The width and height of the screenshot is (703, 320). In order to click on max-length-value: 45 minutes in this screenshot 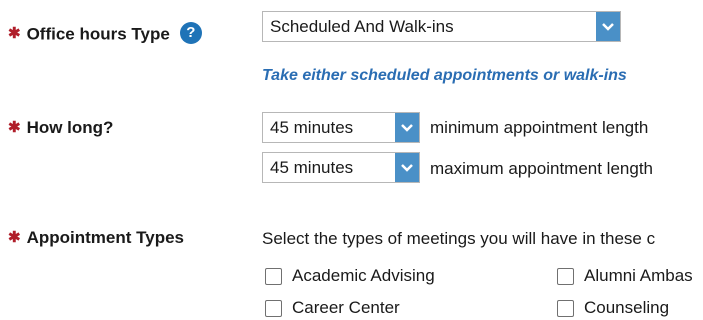, I will do `click(312, 167)`.